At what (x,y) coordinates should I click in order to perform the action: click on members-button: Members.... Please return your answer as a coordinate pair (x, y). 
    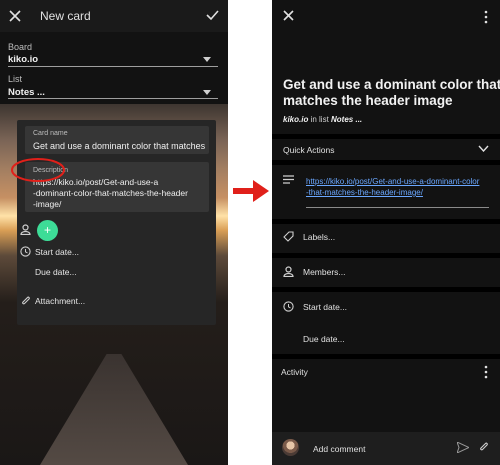
    Looking at the image, I should click on (324, 272).